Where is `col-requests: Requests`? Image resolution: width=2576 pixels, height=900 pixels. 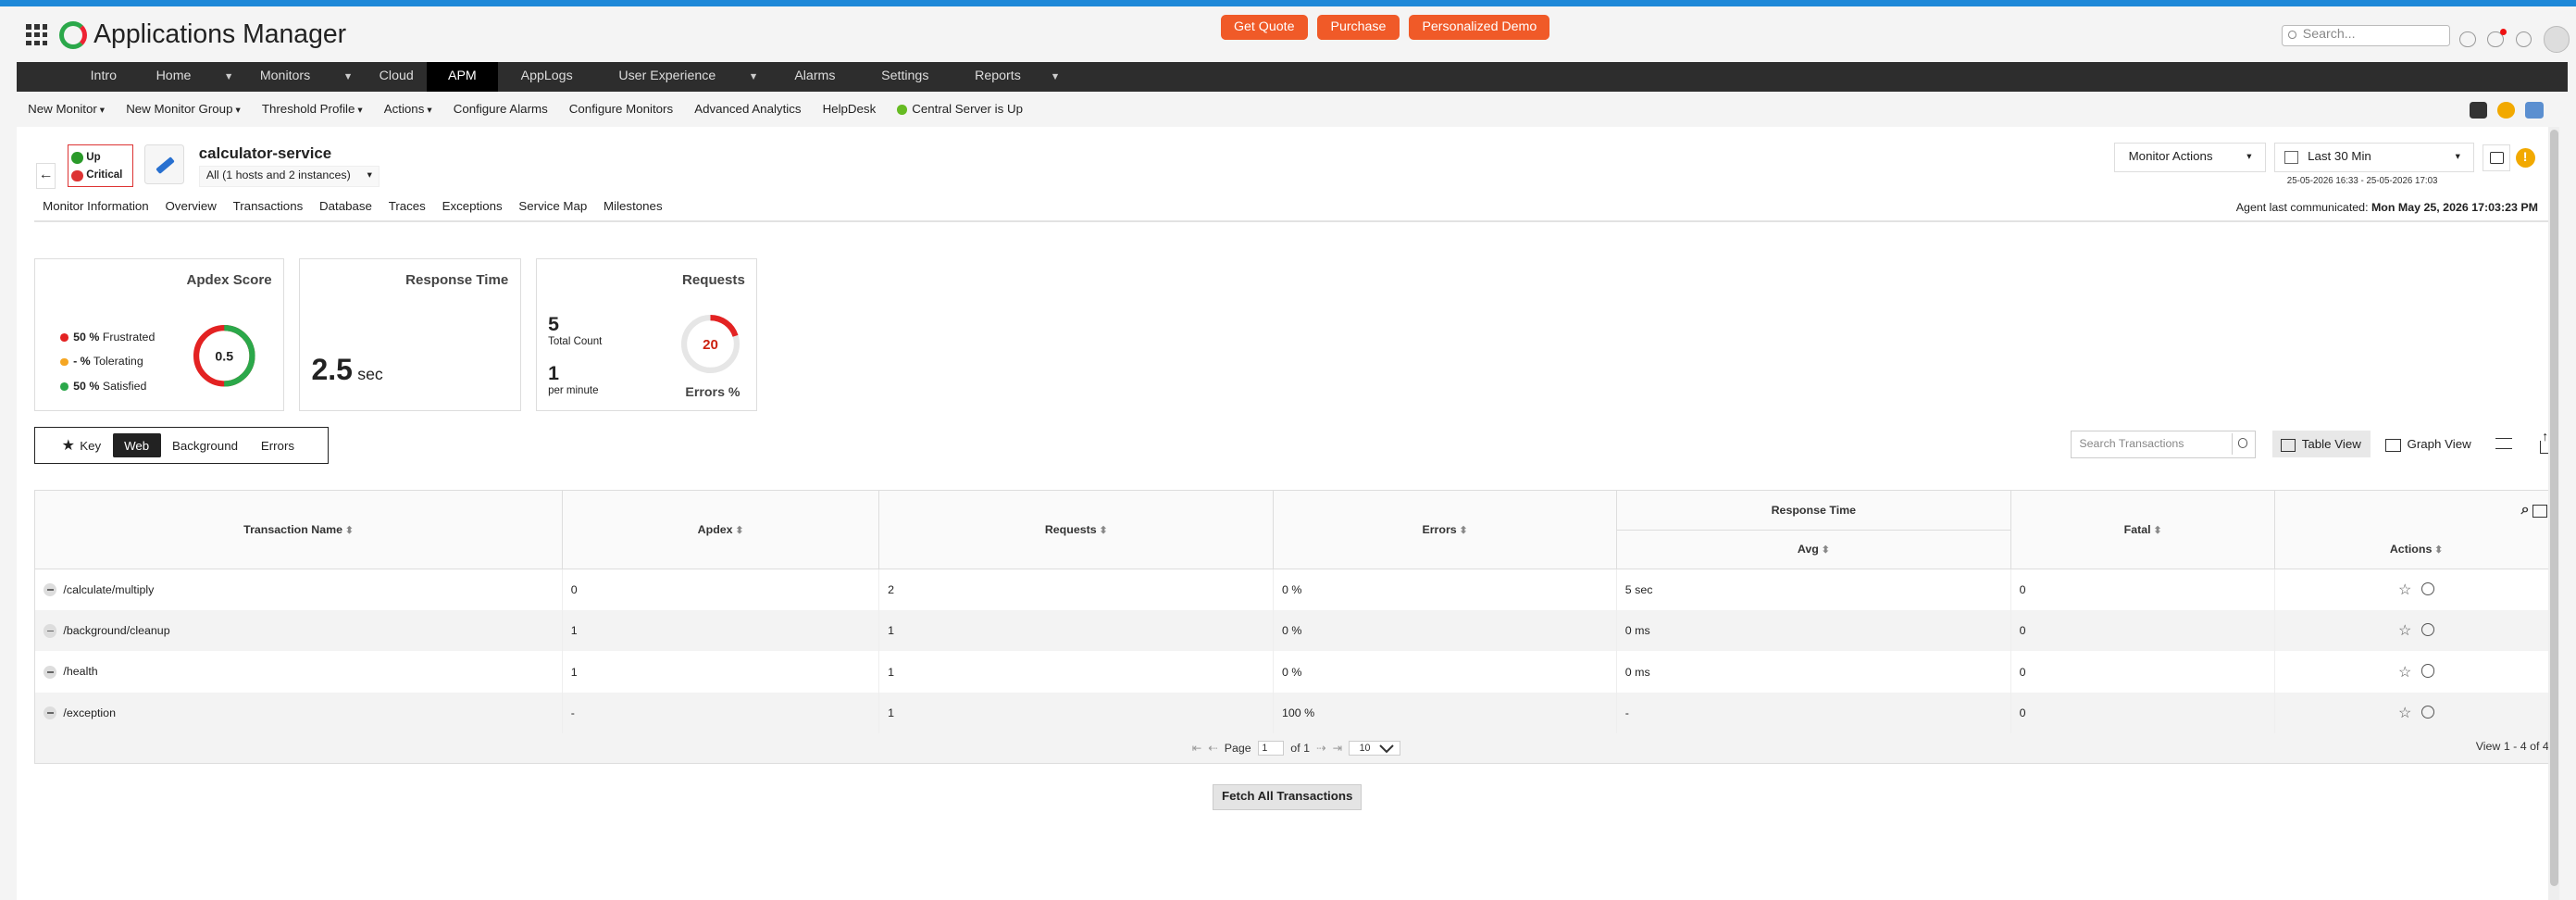 col-requests: Requests is located at coordinates (1076, 530).